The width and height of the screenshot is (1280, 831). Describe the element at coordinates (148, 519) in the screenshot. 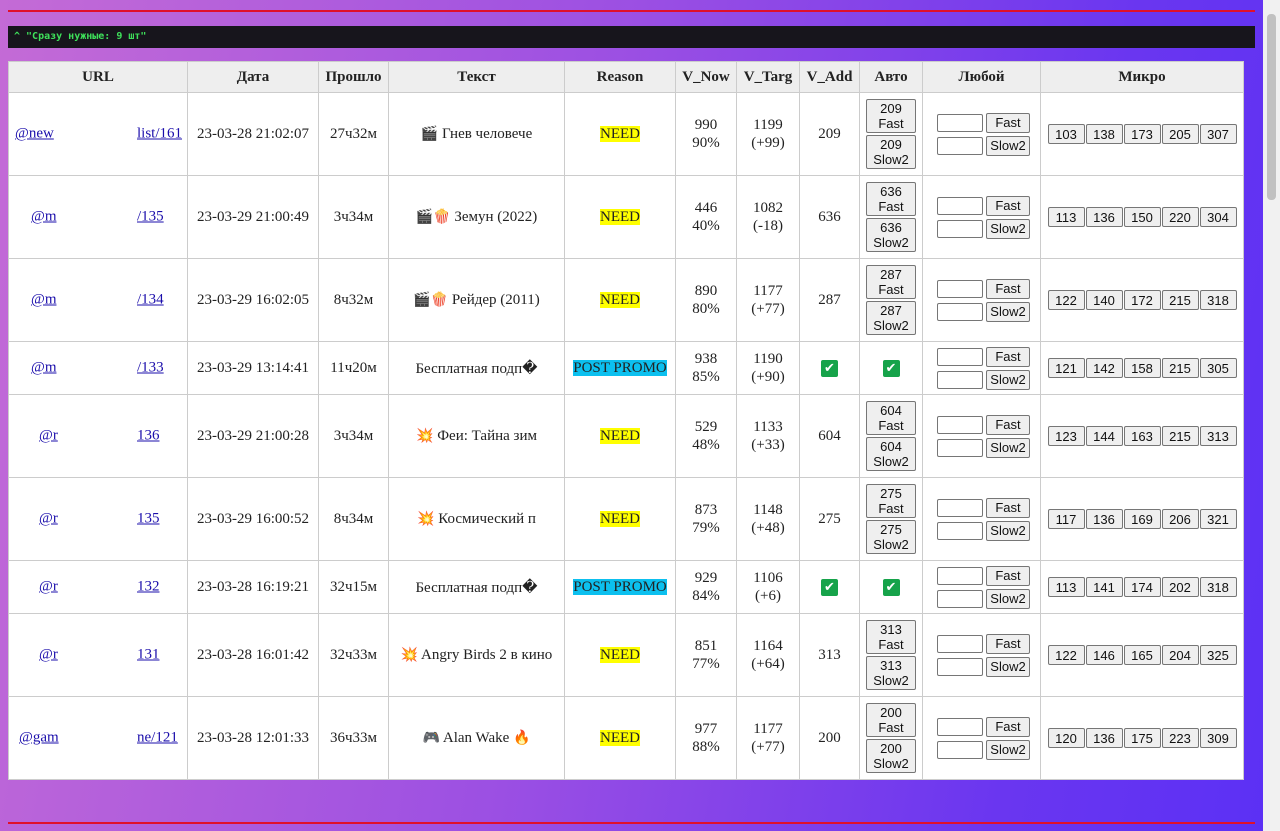

I see `url-link-end: 135` at that location.